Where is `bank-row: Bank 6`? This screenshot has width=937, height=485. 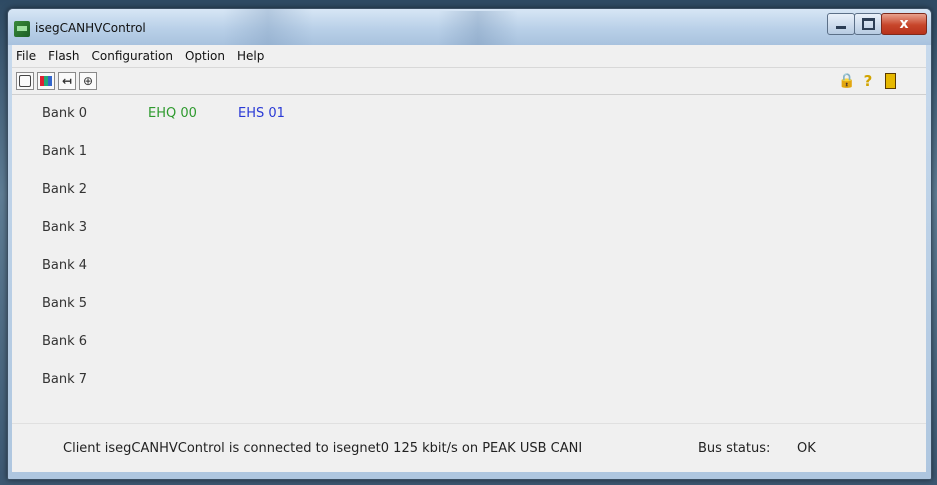 bank-row: Bank 6 is located at coordinates (469, 342).